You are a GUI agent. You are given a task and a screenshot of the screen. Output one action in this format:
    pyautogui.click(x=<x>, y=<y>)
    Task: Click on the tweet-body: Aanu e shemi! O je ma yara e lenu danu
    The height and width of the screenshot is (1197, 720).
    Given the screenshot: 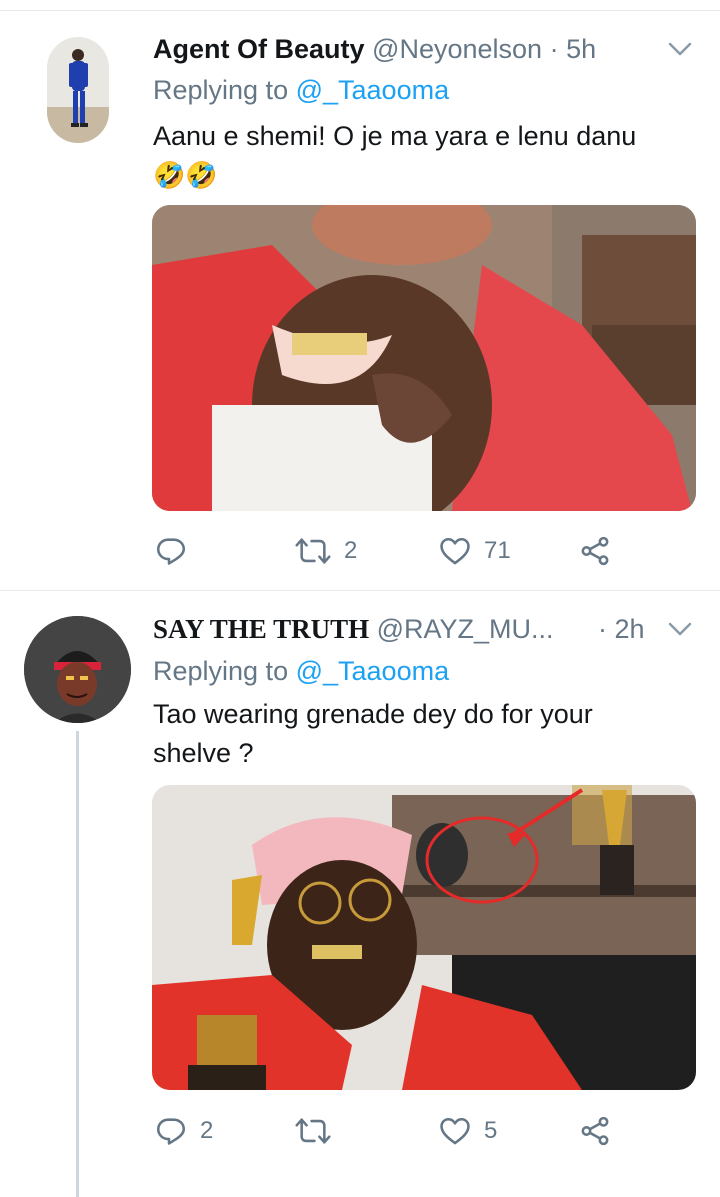 What is the action you would take?
    pyautogui.click(x=395, y=136)
    